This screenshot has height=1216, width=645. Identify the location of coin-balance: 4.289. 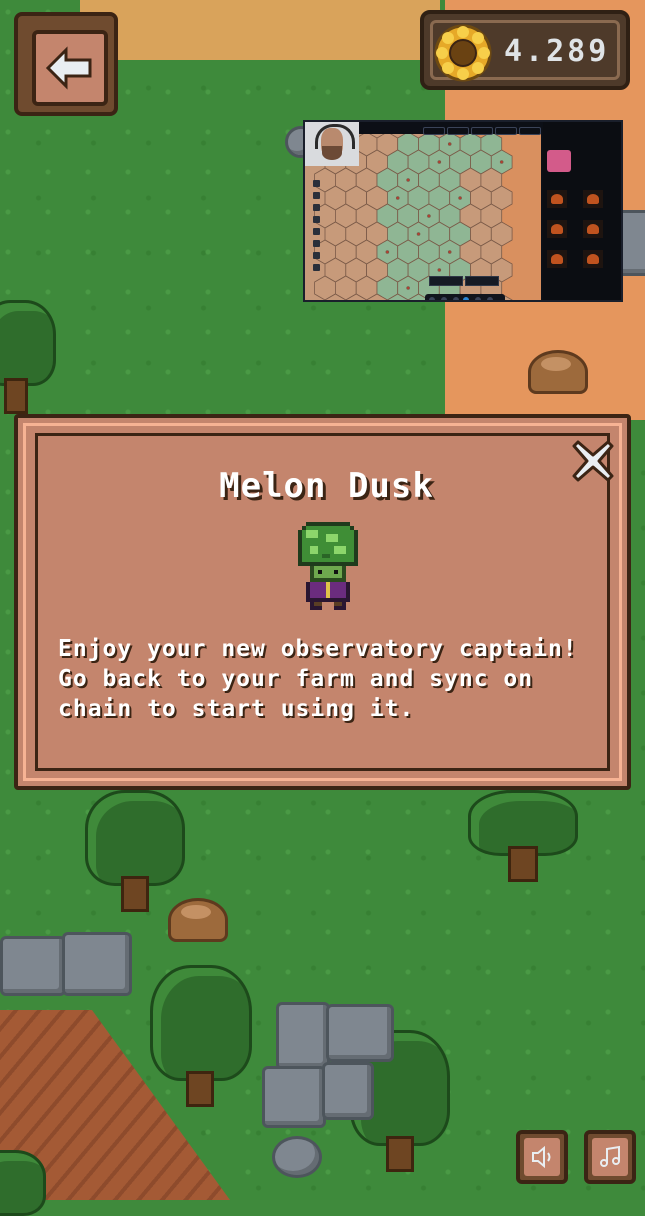
(525, 50).